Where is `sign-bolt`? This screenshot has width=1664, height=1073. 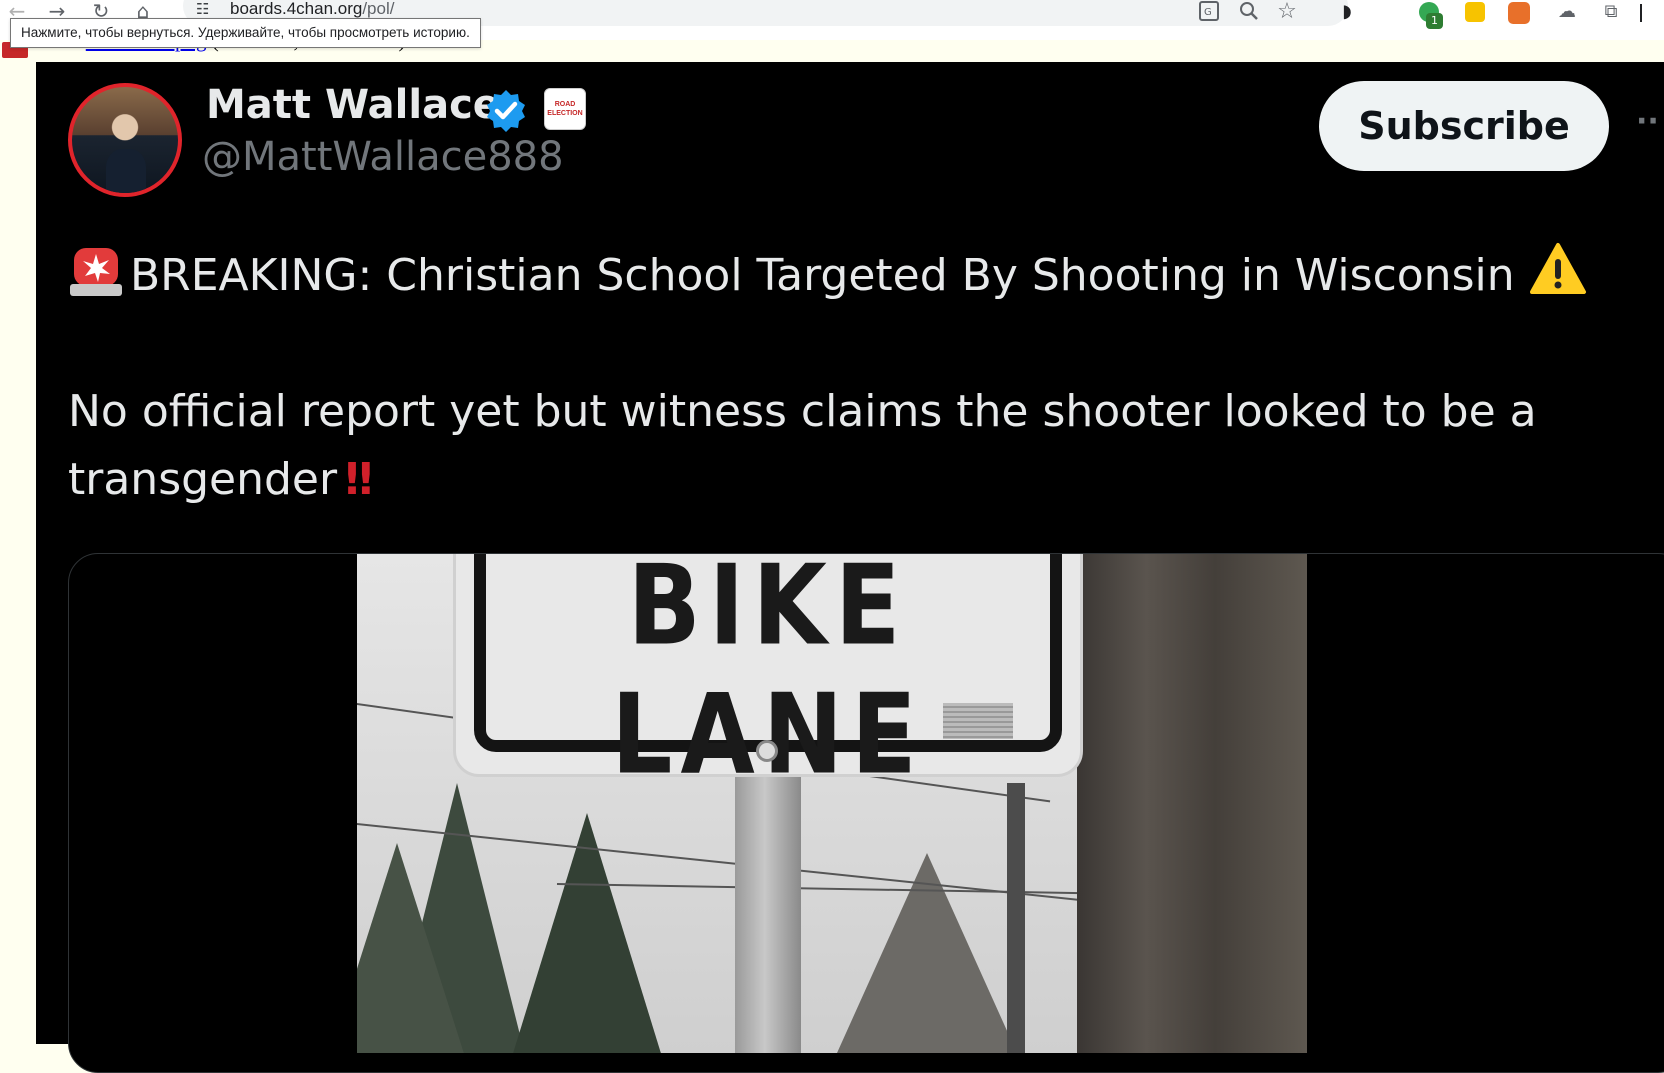
sign-bolt is located at coordinates (767, 751).